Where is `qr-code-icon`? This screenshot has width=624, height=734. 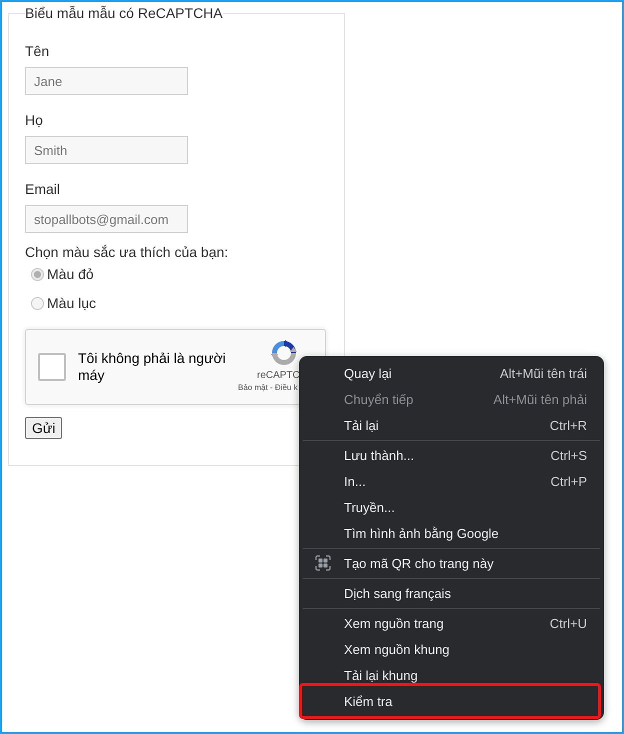 qr-code-icon is located at coordinates (323, 563).